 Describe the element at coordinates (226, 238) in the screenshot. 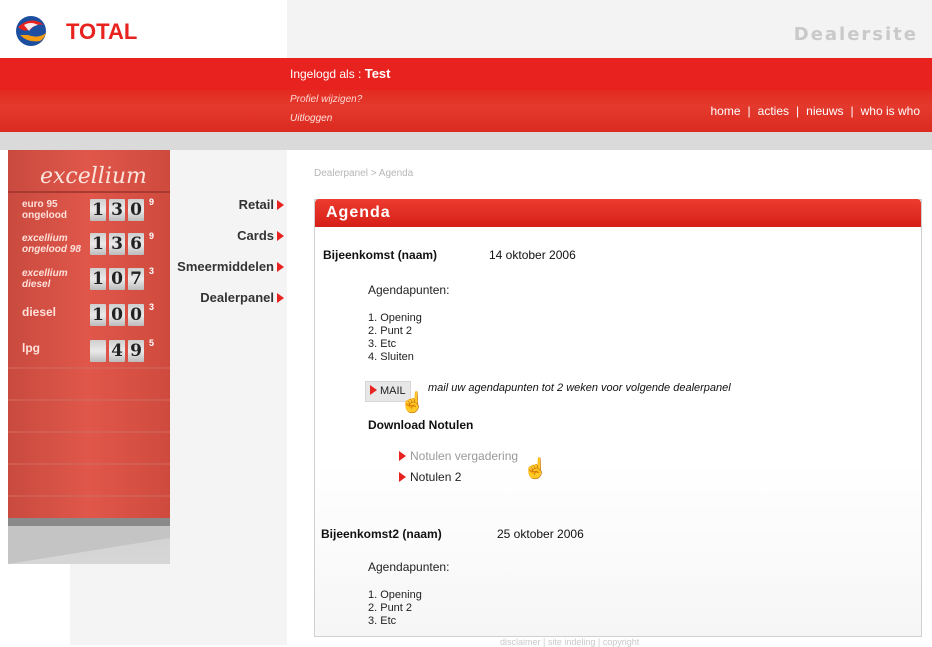

I see `sidebar-item-cards: Cards` at that location.